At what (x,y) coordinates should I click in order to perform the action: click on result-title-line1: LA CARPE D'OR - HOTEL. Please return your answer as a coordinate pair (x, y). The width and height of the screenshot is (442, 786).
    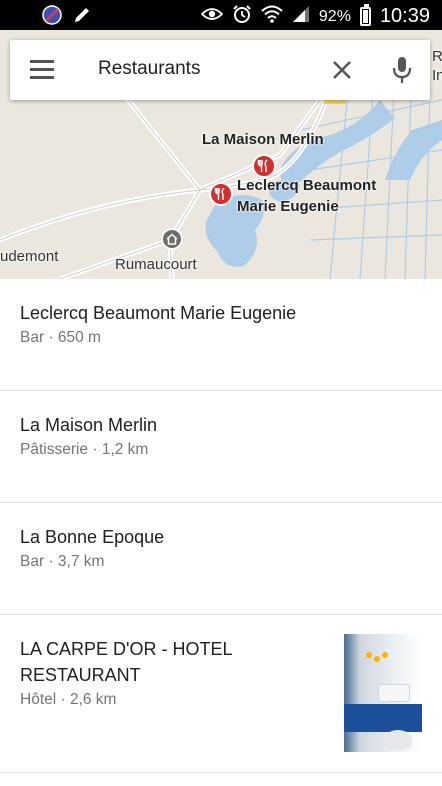
    Looking at the image, I should click on (126, 649).